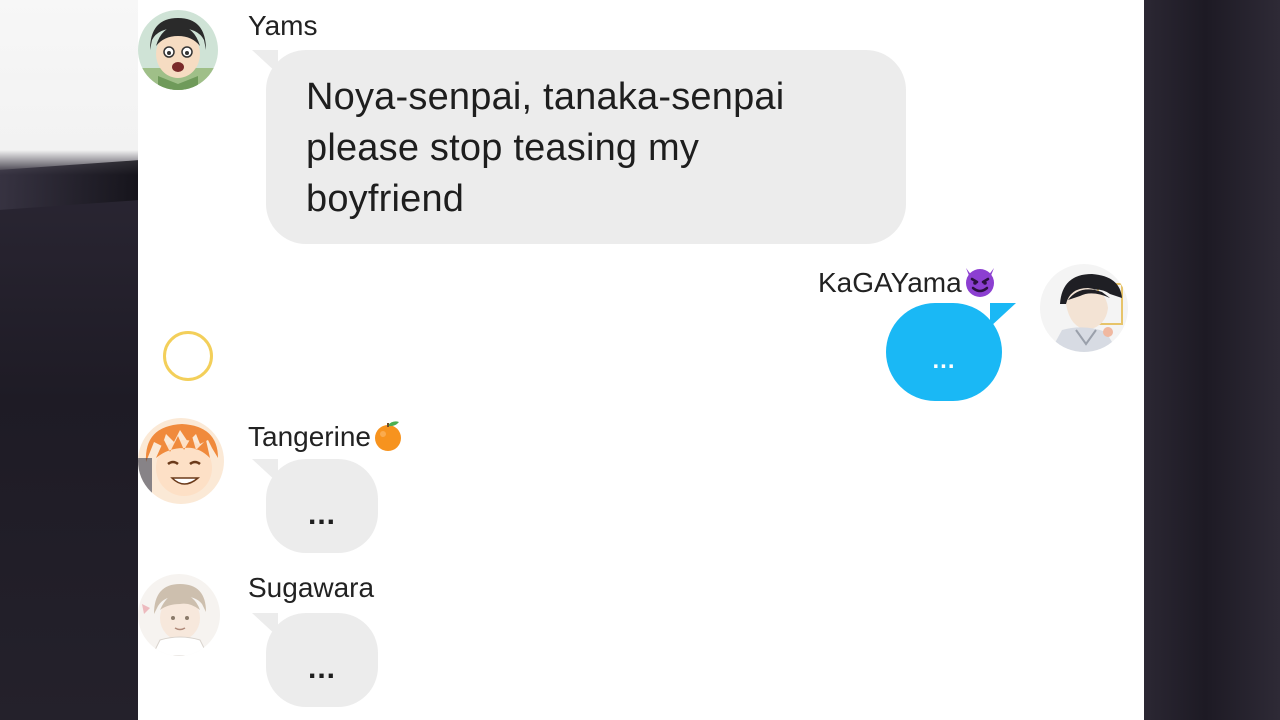 This screenshot has width=1280, height=720. Describe the element at coordinates (188, 356) in the screenshot. I see `loading-indicator` at that location.